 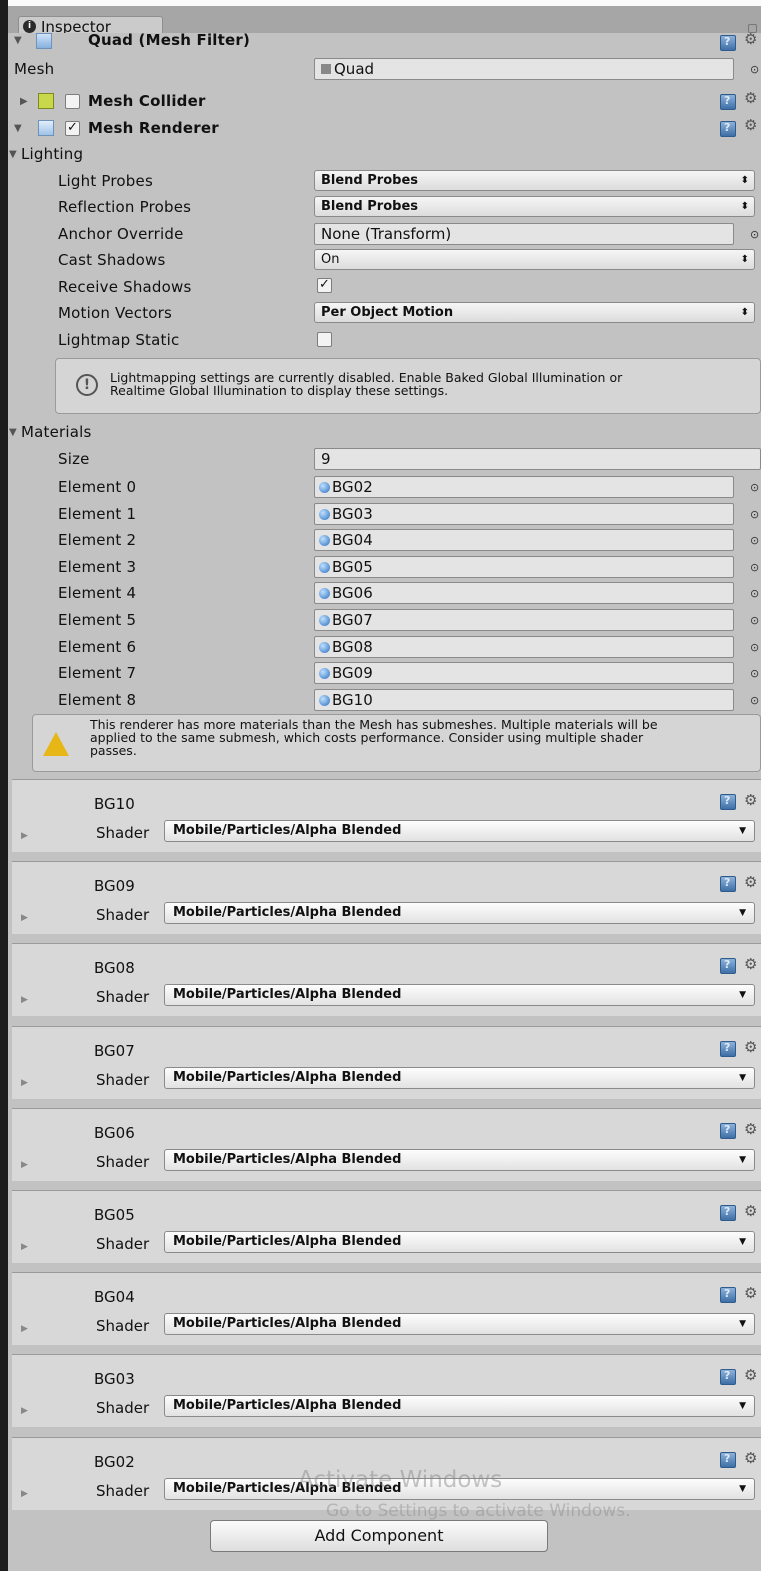 I want to click on material-element-field: BG08, so click(x=524, y=647).